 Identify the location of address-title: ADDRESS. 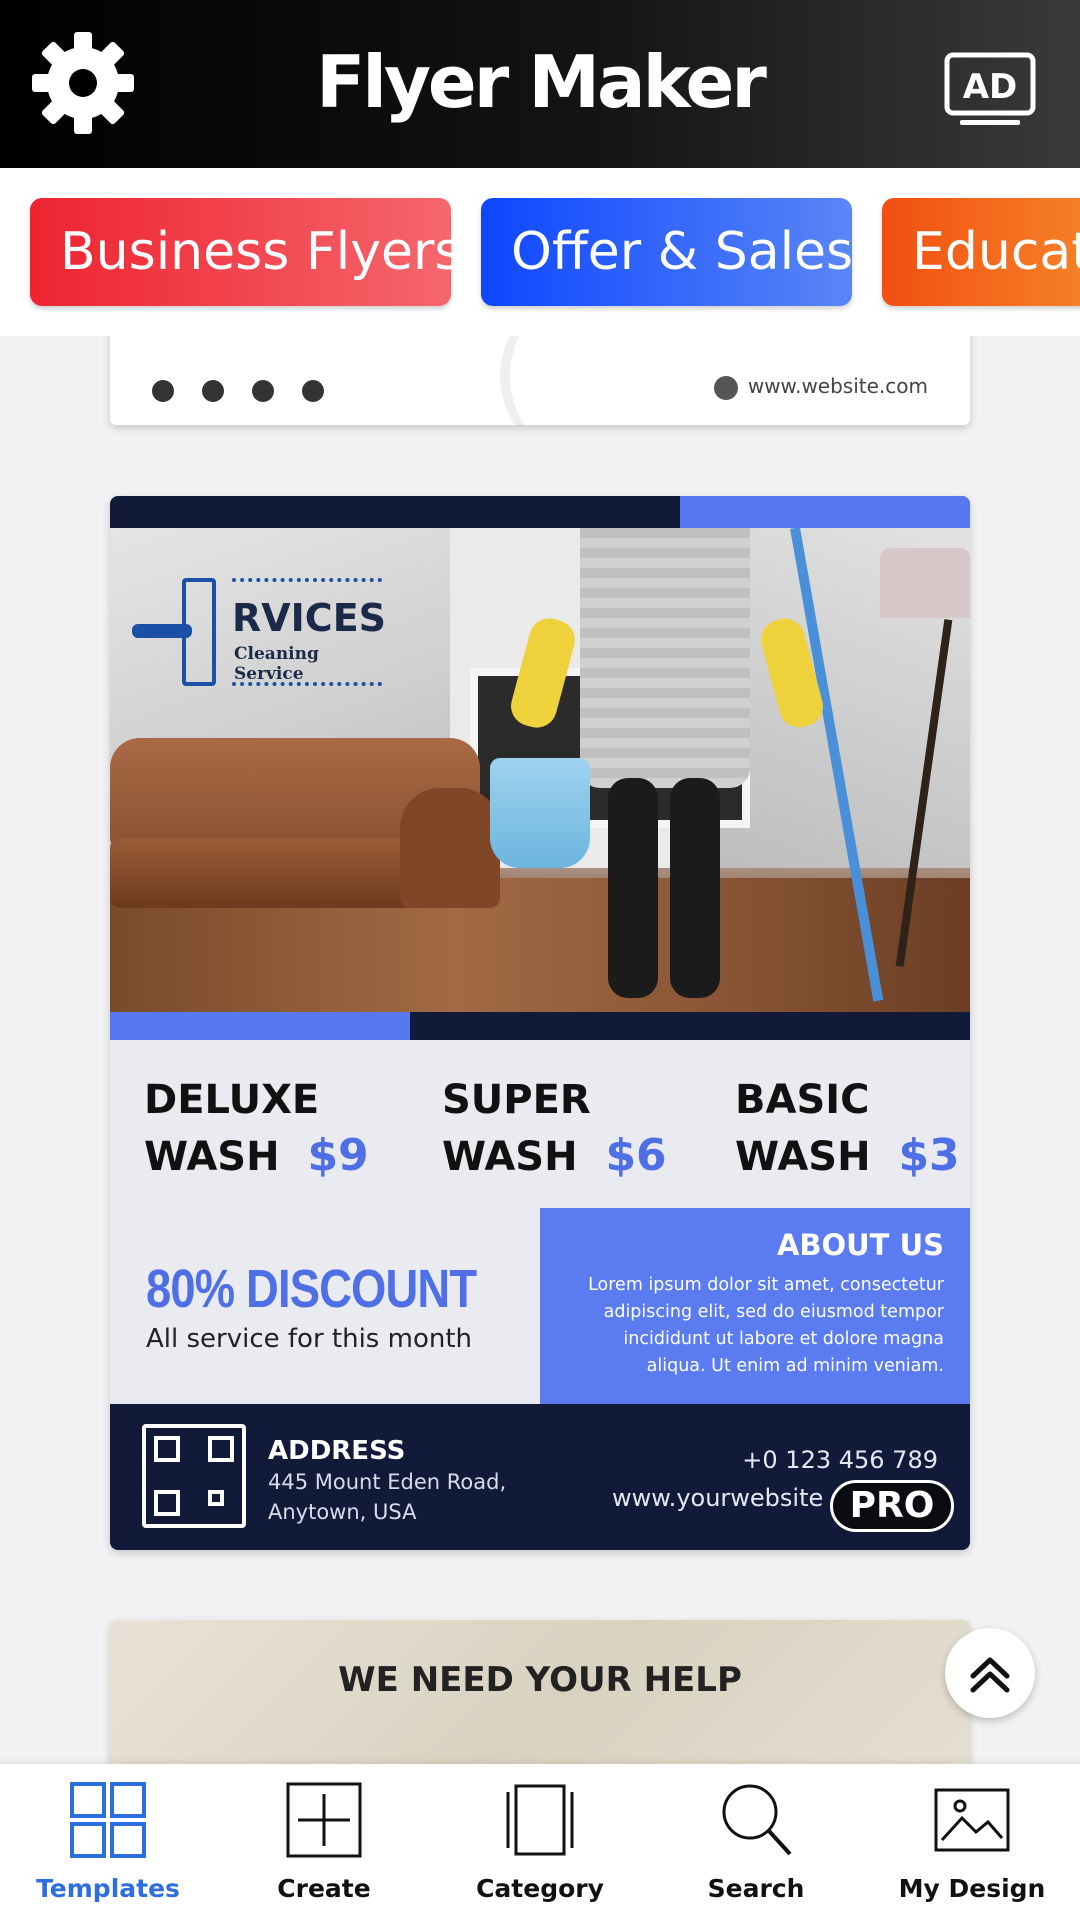
(337, 1451).